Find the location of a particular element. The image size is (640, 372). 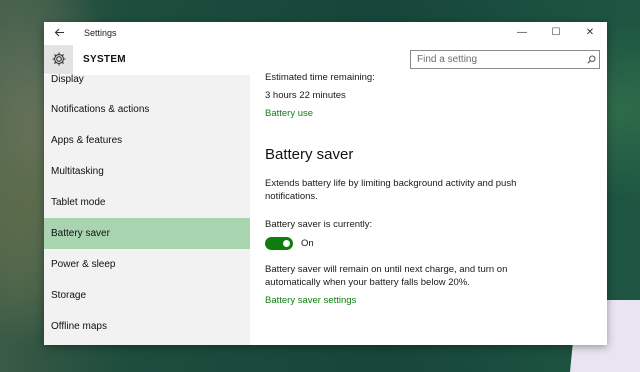

minimize-icon: — is located at coordinates (522, 32).